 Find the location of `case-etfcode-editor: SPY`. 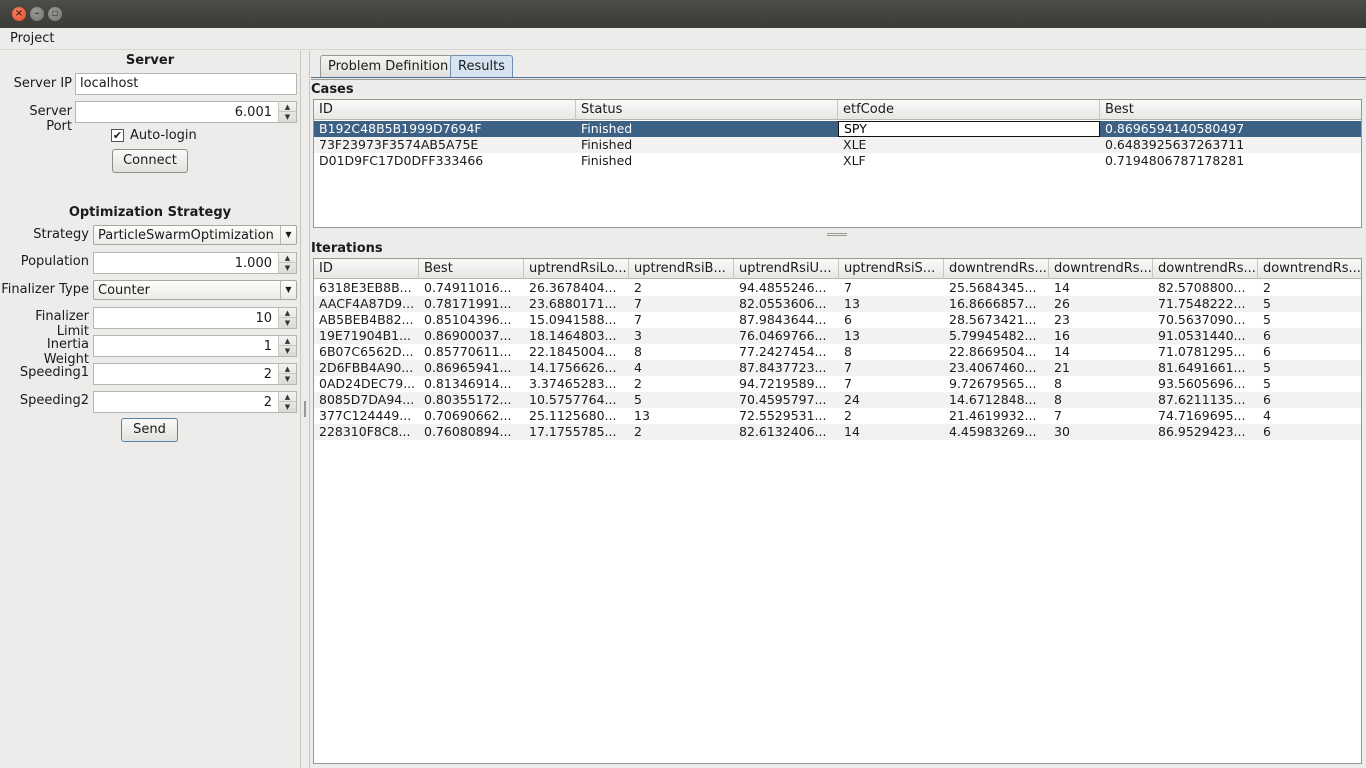

case-etfcode-editor: SPY is located at coordinates (969, 129).